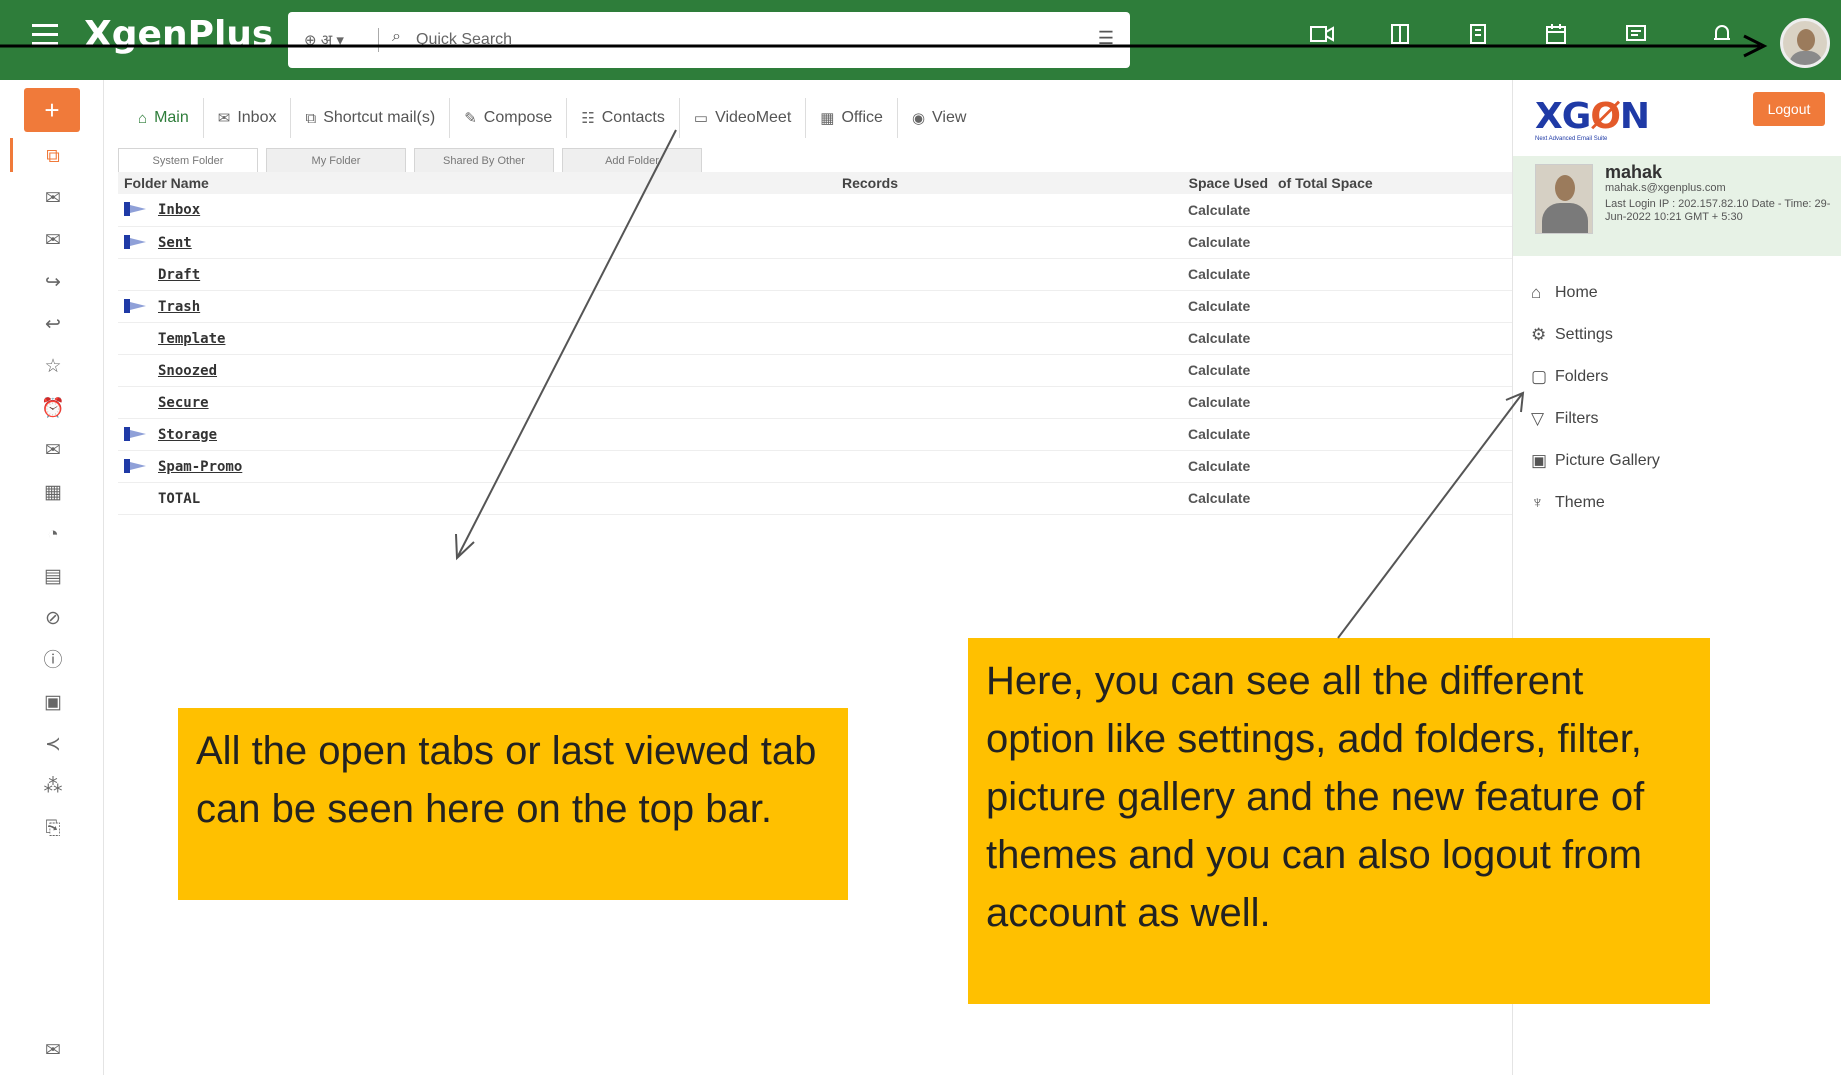 The width and height of the screenshot is (1841, 1075). I want to click on app-logo: XgenPlus, so click(179, 34).